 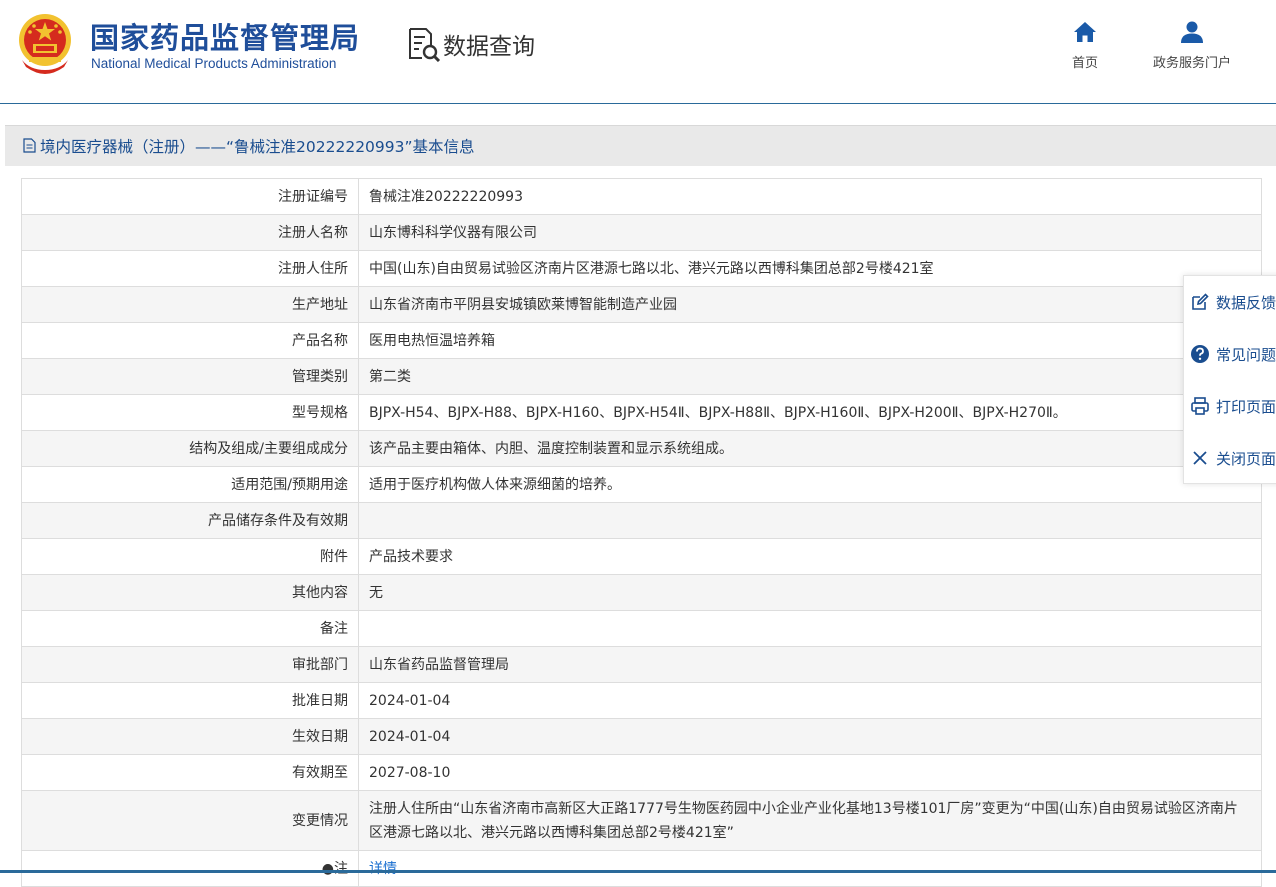 I want to click on data-query-section: 数据查询, so click(x=471, y=44).